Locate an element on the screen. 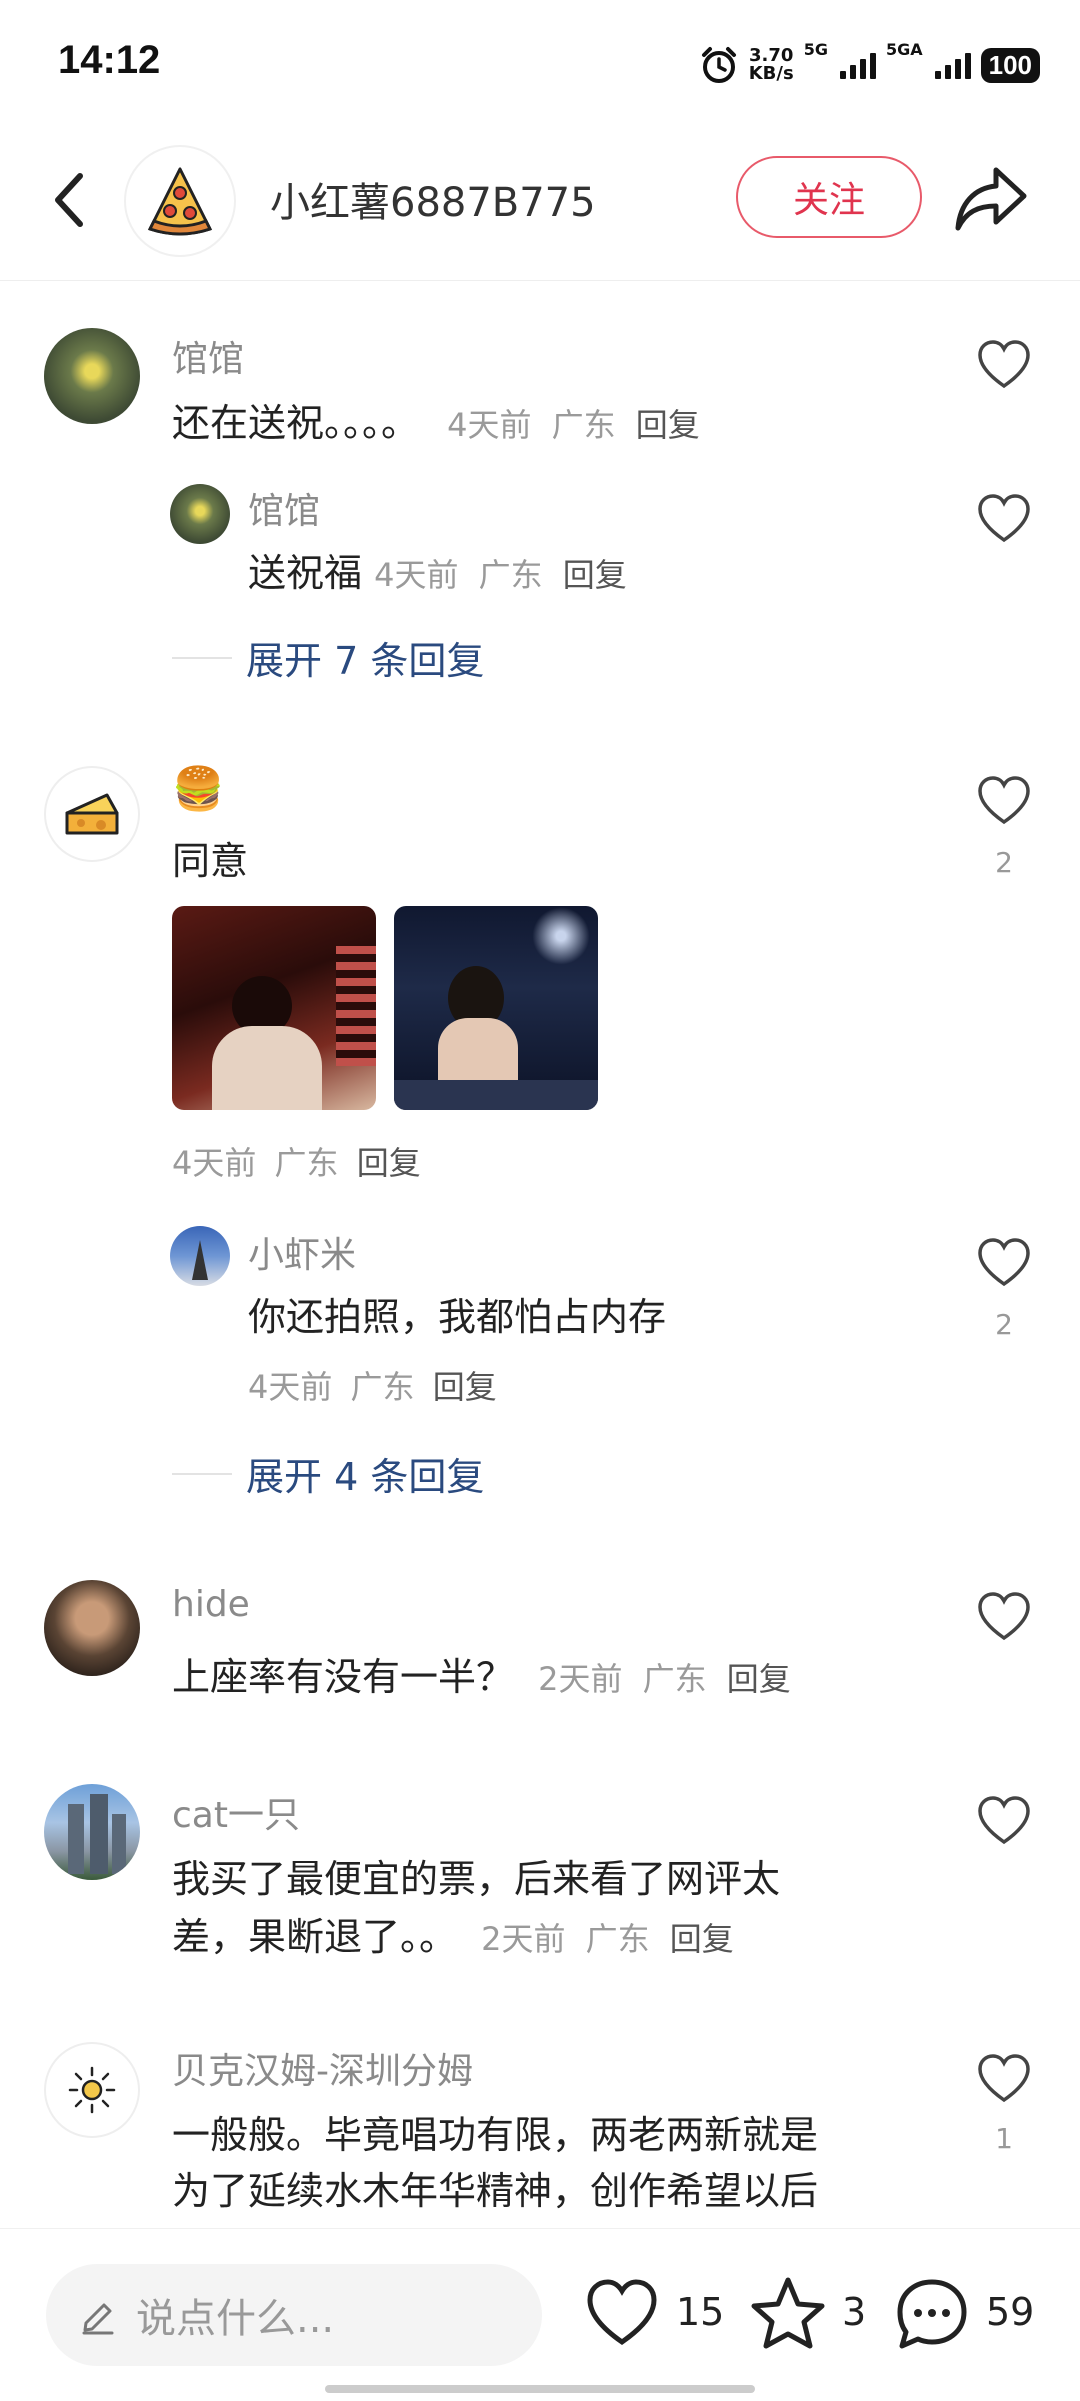  status-bar: 14:12 3.70 KB/s 5G 5GA 100 is located at coordinates (540, 65).